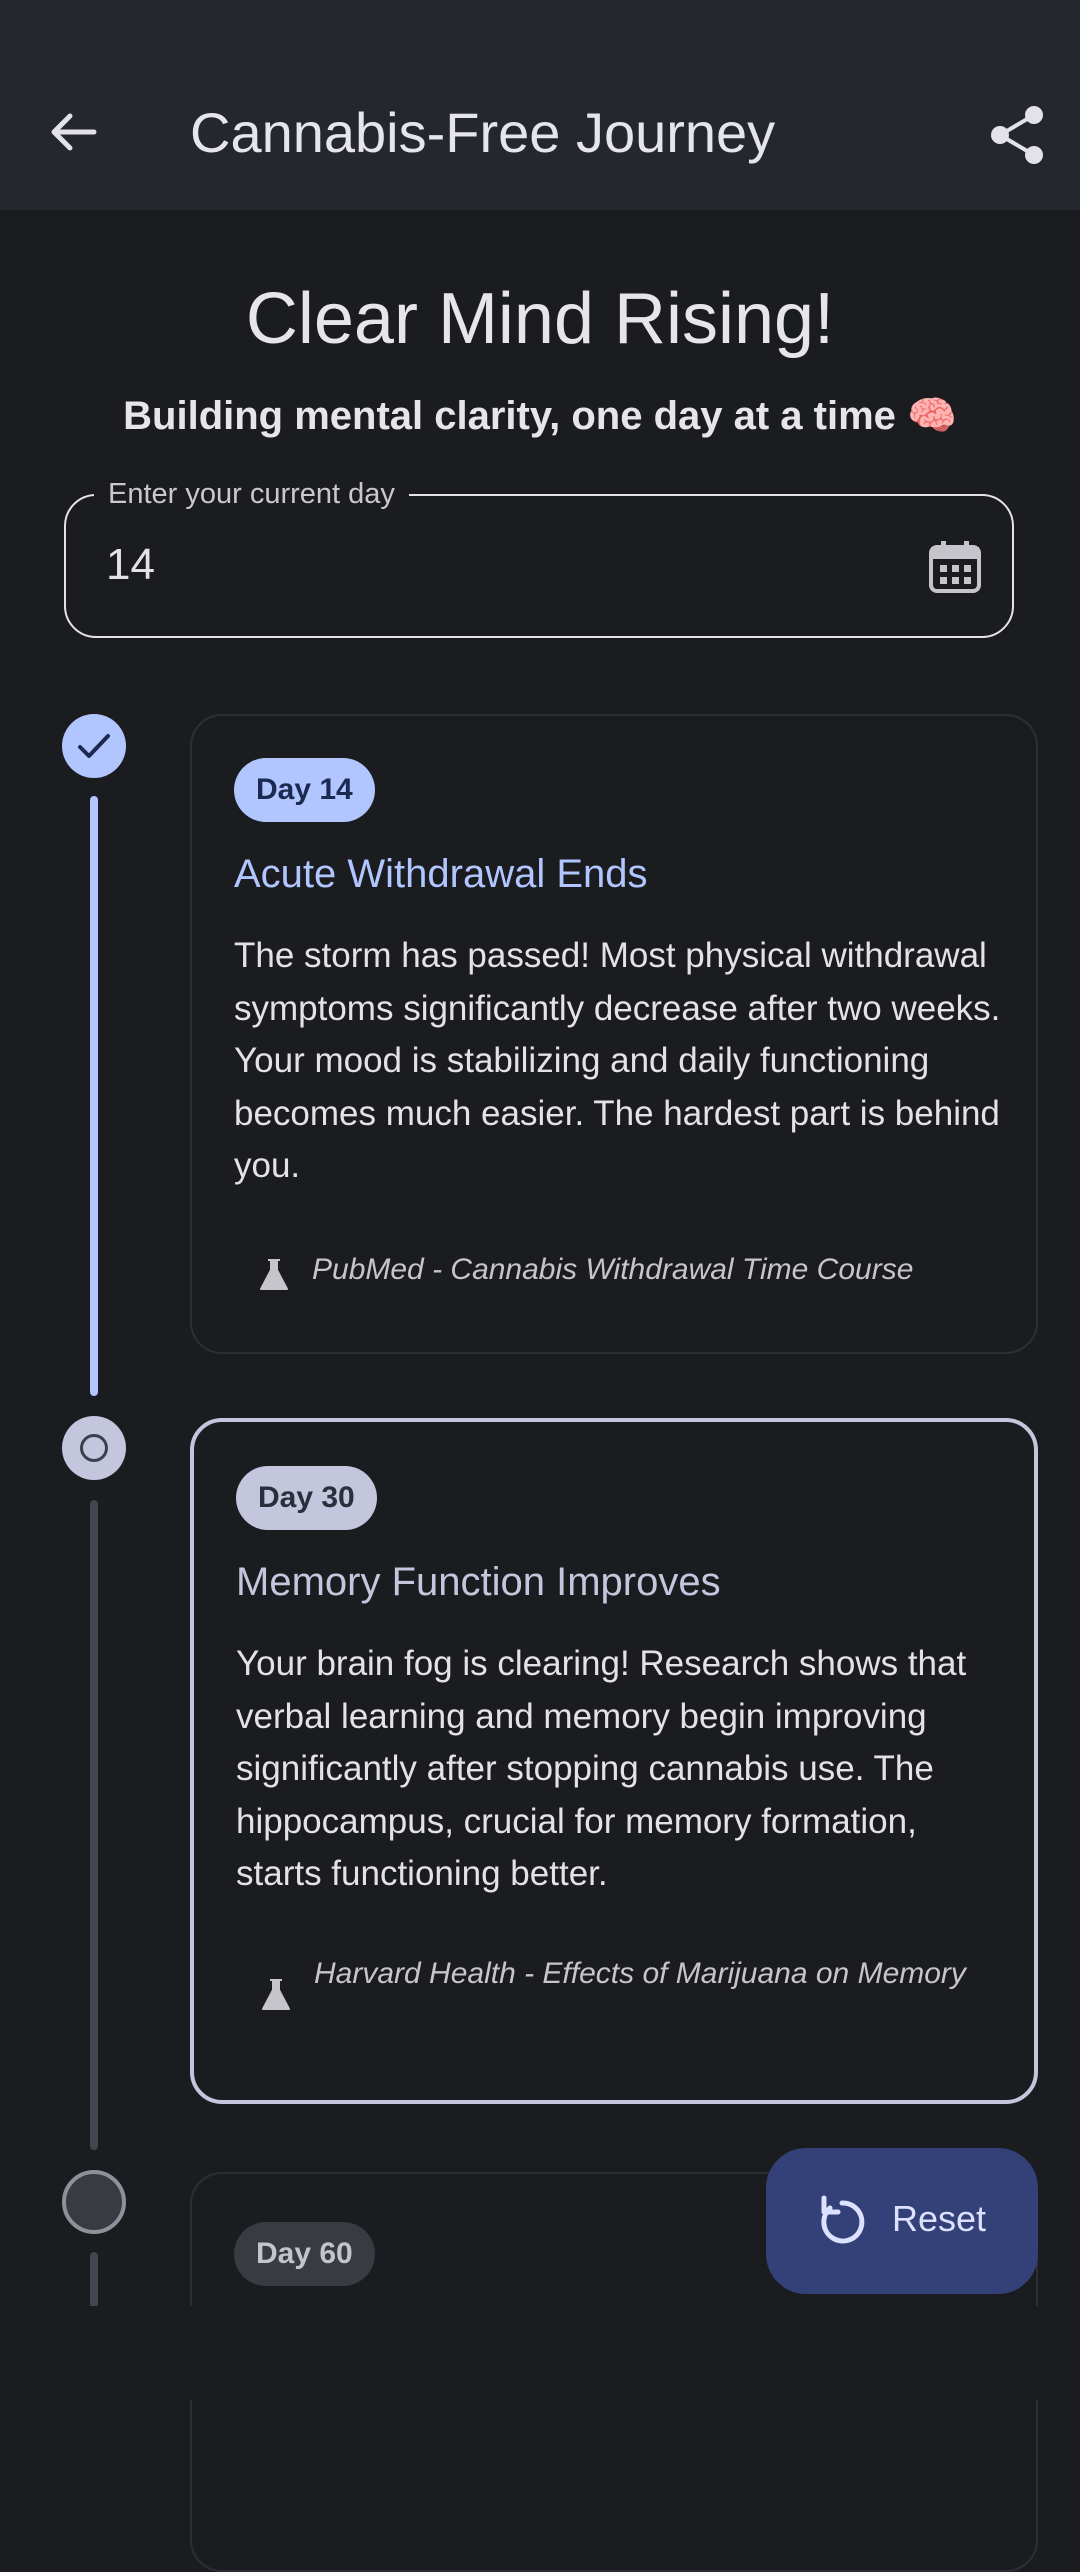 The image size is (1080, 2572). I want to click on milestone-title: Acute Withdrawal Ends, so click(441, 874).